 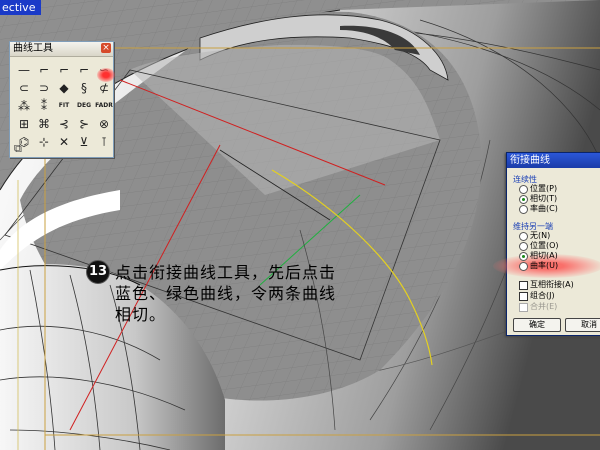 What do you see at coordinates (84, 123) in the screenshot?
I see `symmetric-curve-icon: ⊱` at bounding box center [84, 123].